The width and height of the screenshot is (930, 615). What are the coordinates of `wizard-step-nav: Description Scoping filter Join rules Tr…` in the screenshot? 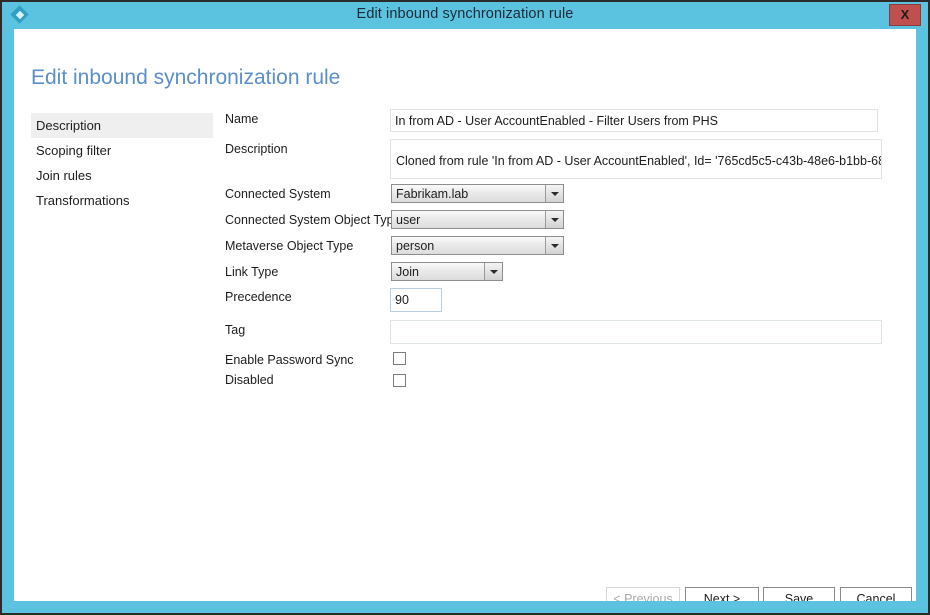 It's located at (122, 163).